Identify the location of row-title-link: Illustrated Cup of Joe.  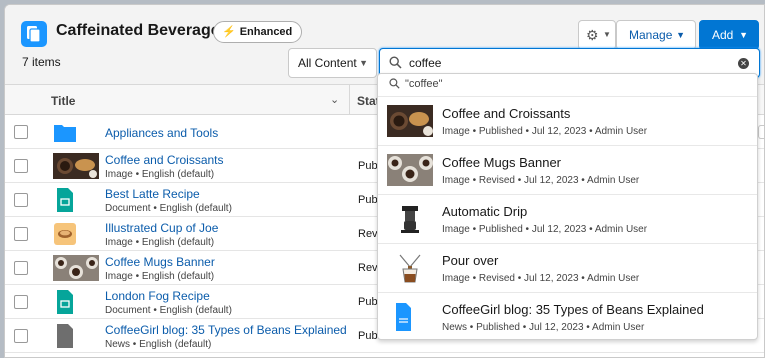
(161, 228).